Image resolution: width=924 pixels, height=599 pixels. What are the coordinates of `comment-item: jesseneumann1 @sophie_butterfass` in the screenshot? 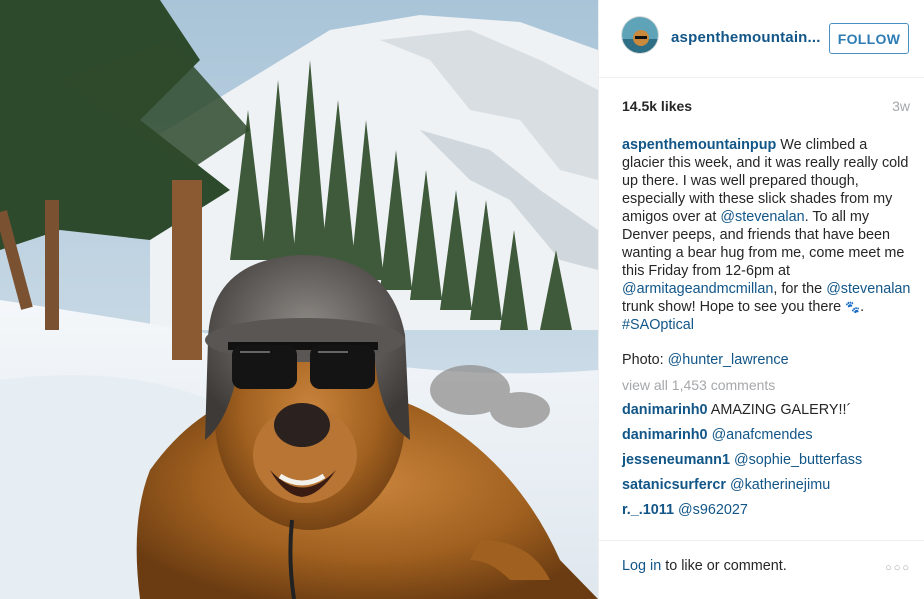 It's located at (742, 460).